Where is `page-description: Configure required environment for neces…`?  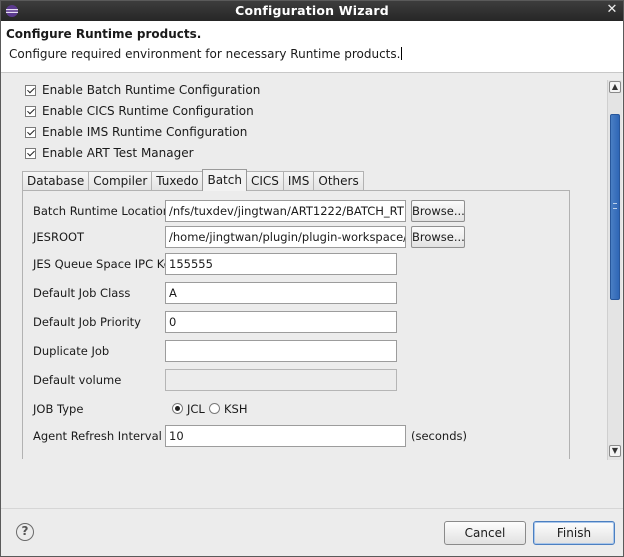
page-description: Configure required environment for neces… is located at coordinates (206, 54).